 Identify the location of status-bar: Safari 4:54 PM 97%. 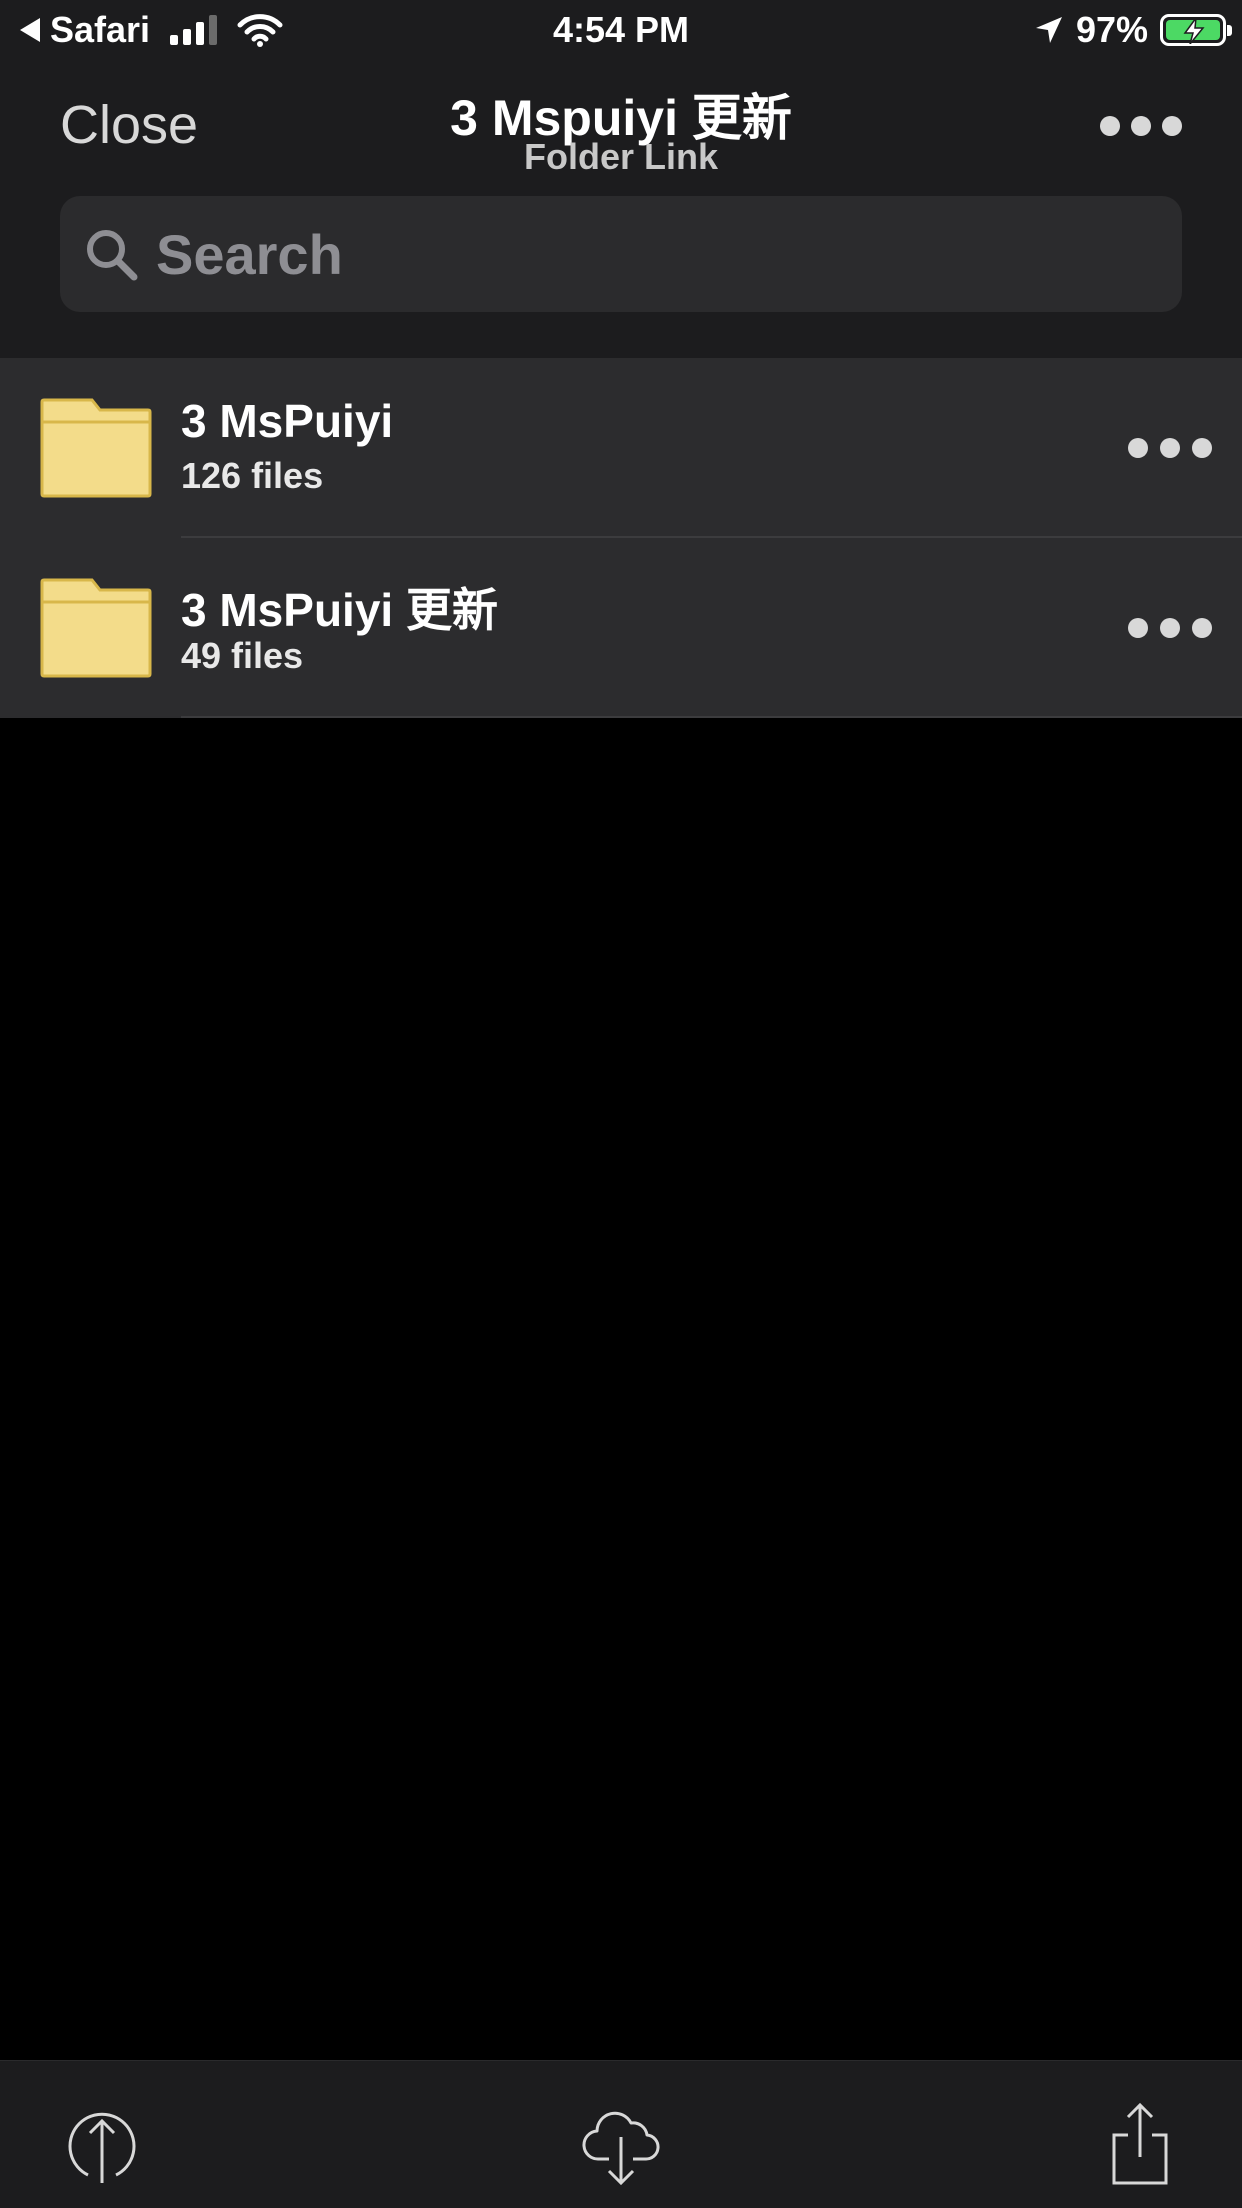
(621, 30).